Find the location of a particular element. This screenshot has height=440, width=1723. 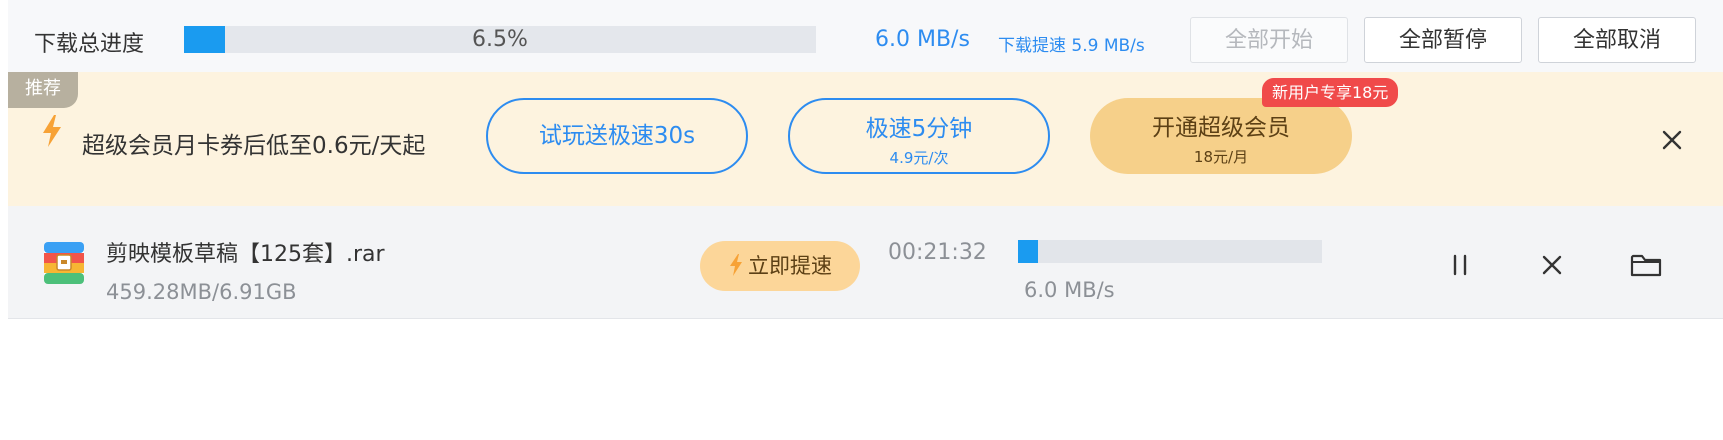

overall-progress-track: 6.5% is located at coordinates (500, 39).